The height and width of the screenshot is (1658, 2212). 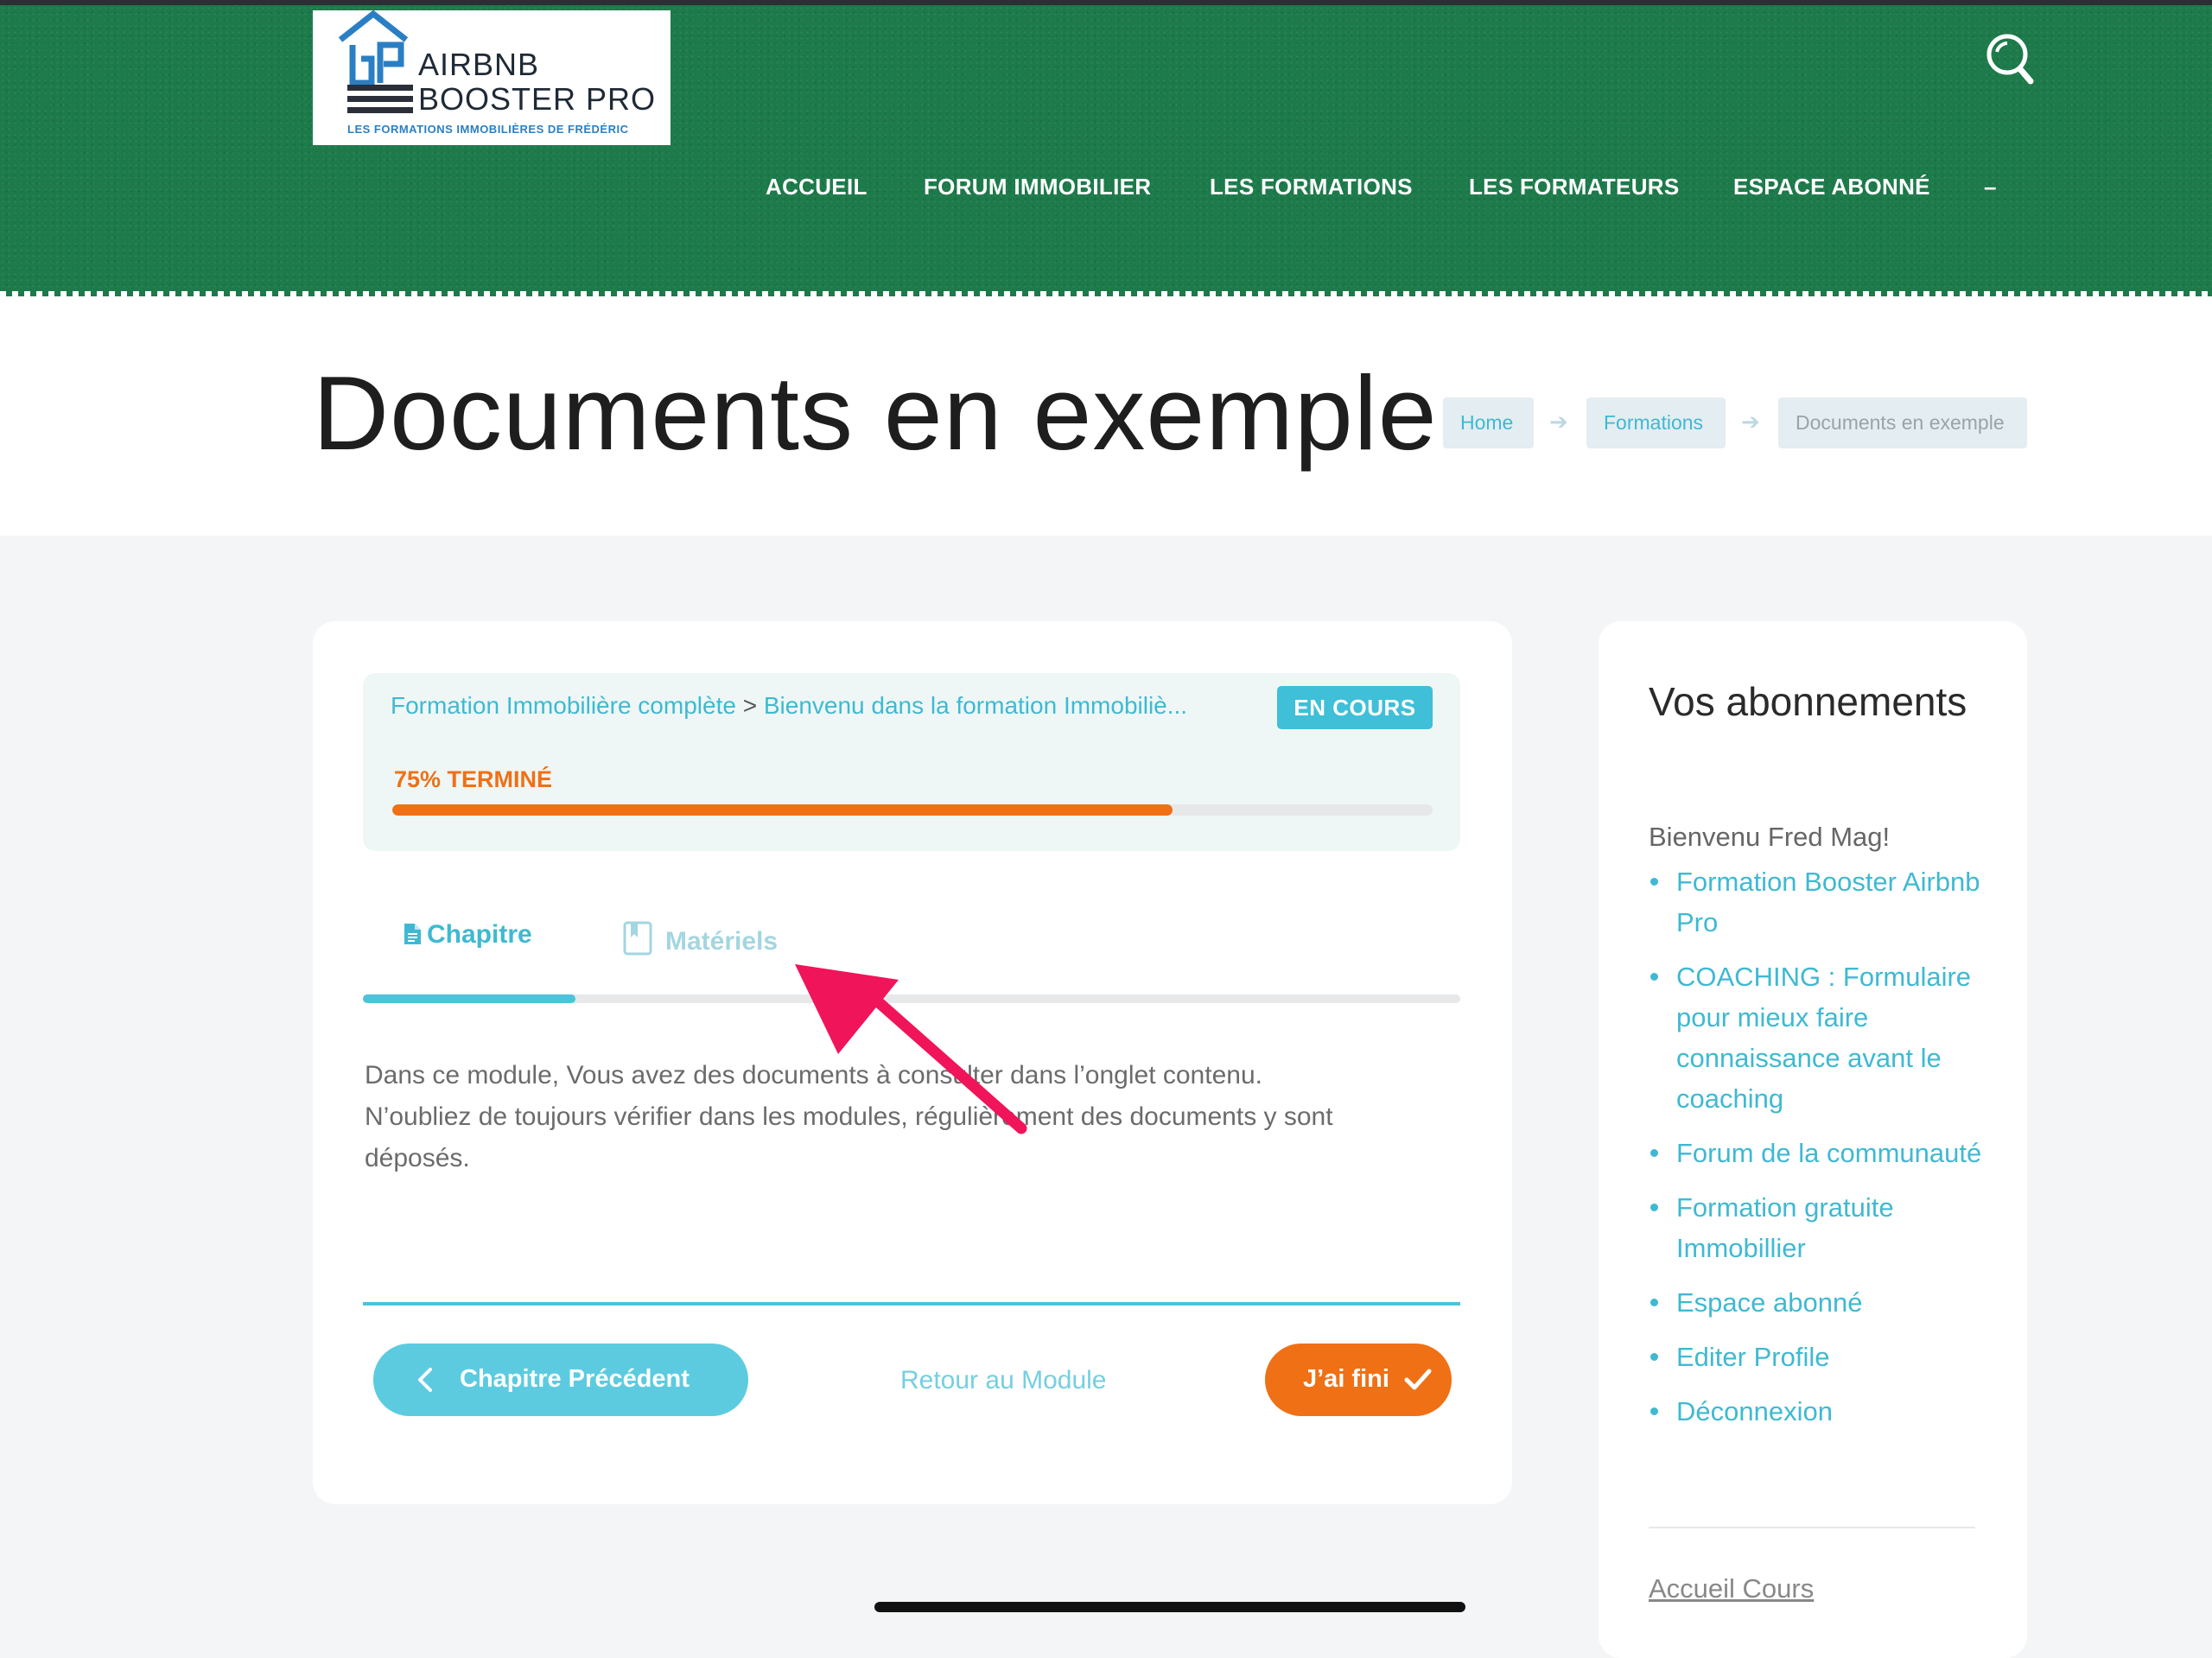 What do you see at coordinates (1821, 1227) in the screenshot?
I see `sidebar-item-formation-gratuite: Formation gratuite Immobillier` at bounding box center [1821, 1227].